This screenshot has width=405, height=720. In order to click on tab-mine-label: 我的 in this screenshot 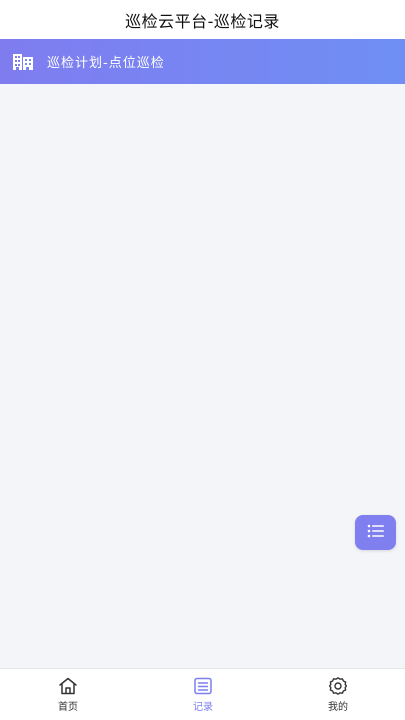, I will do `click(338, 707)`.